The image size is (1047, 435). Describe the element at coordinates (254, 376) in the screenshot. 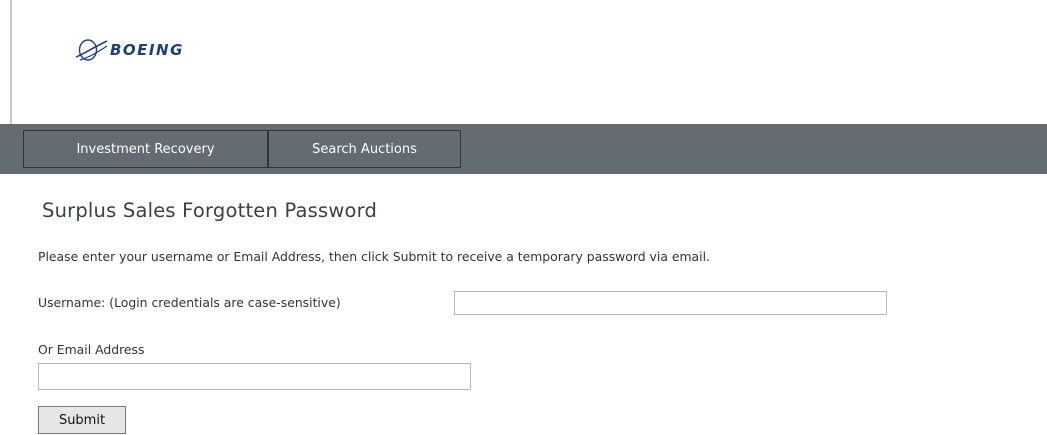

I see `email-input` at that location.